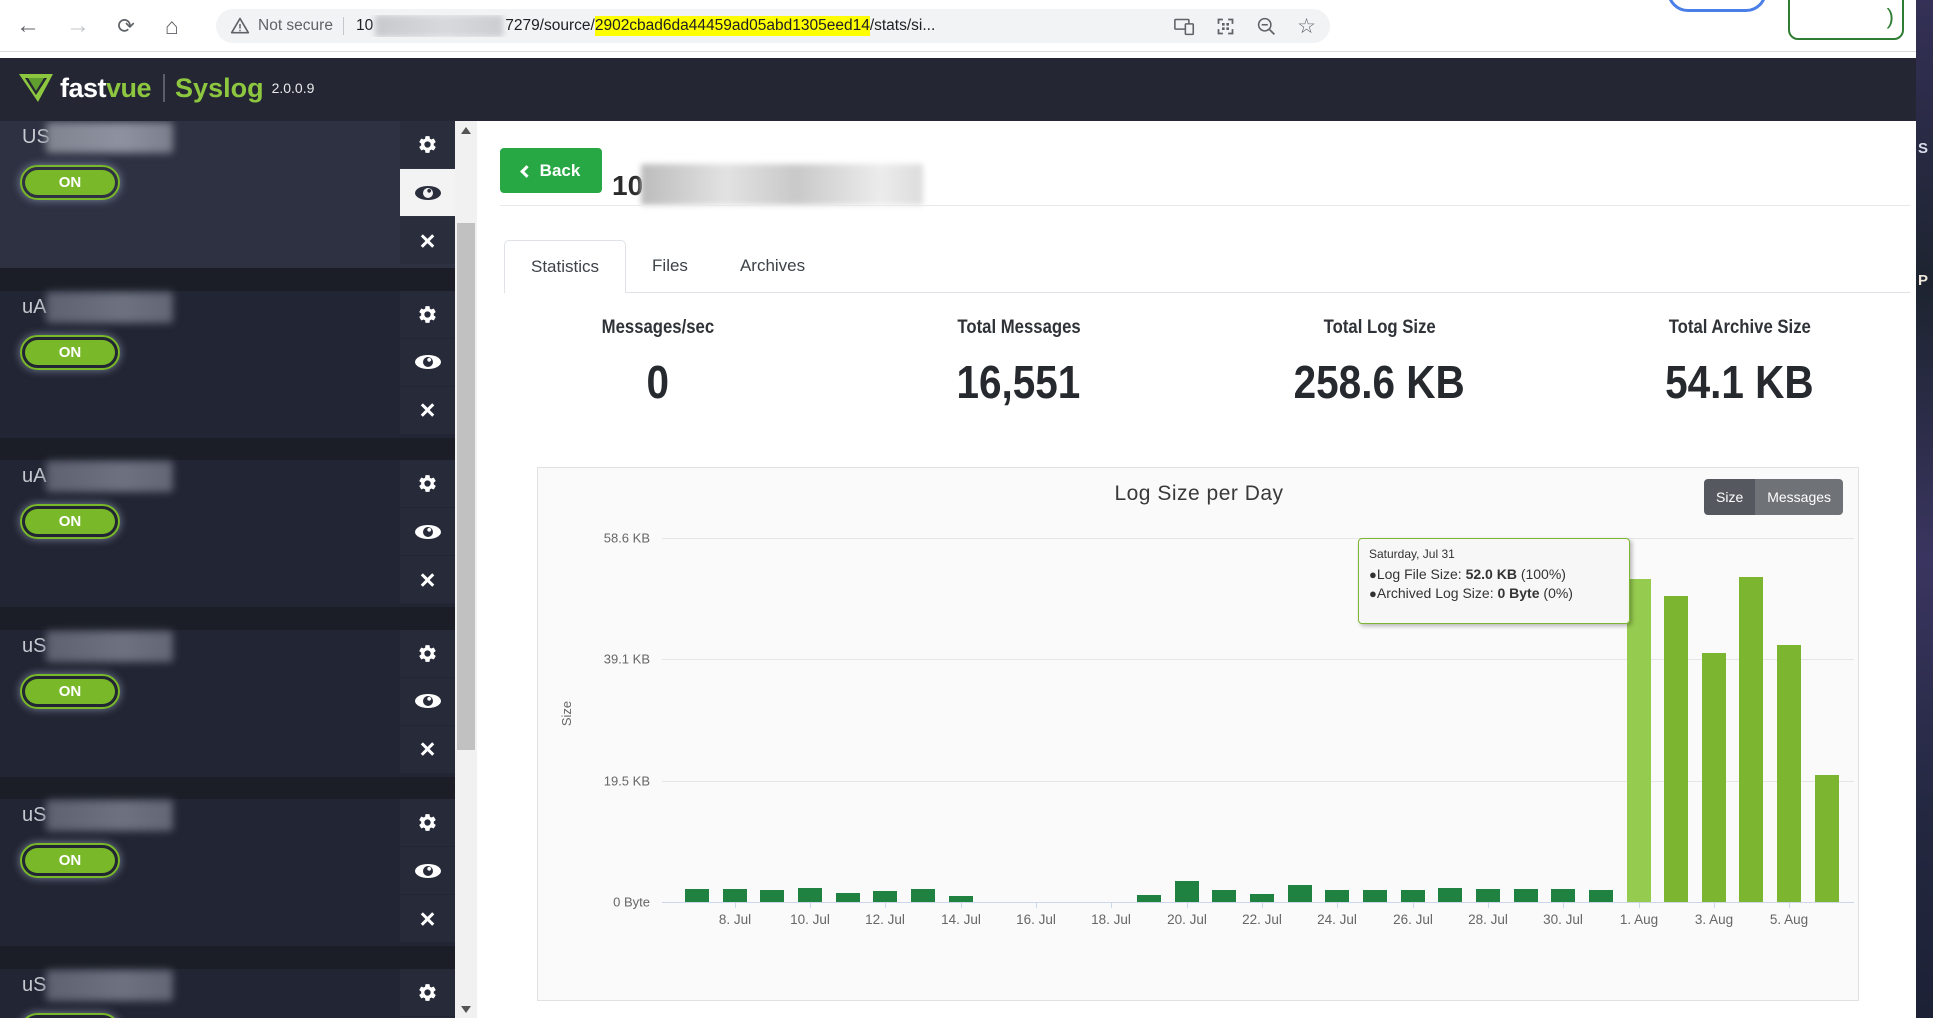 This screenshot has height=1018, width=1933. What do you see at coordinates (772, 266) in the screenshot?
I see `tab-archives: Archives` at bounding box center [772, 266].